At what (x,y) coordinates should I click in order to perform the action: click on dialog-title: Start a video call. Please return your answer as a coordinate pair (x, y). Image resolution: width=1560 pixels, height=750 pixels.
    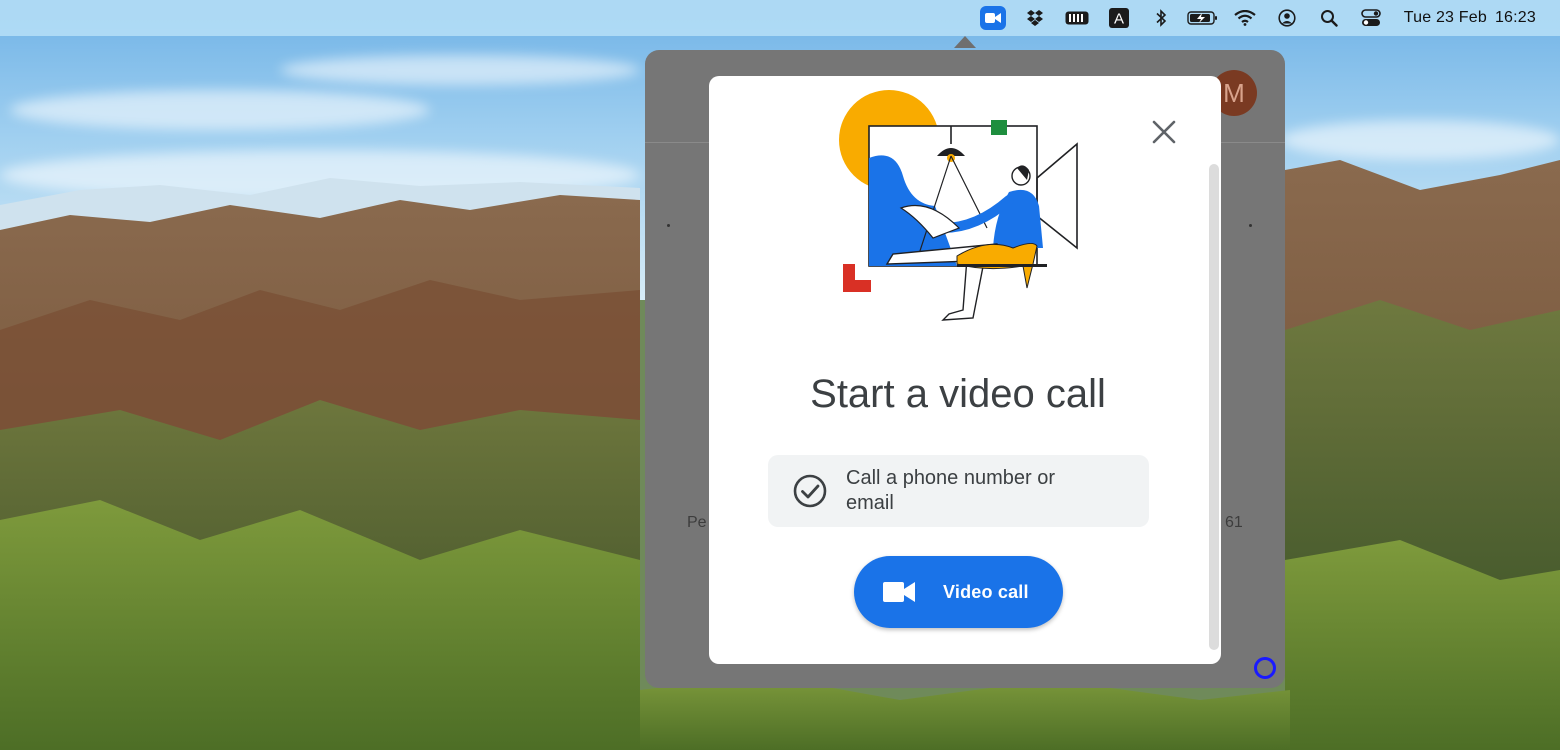
    Looking at the image, I should click on (958, 394).